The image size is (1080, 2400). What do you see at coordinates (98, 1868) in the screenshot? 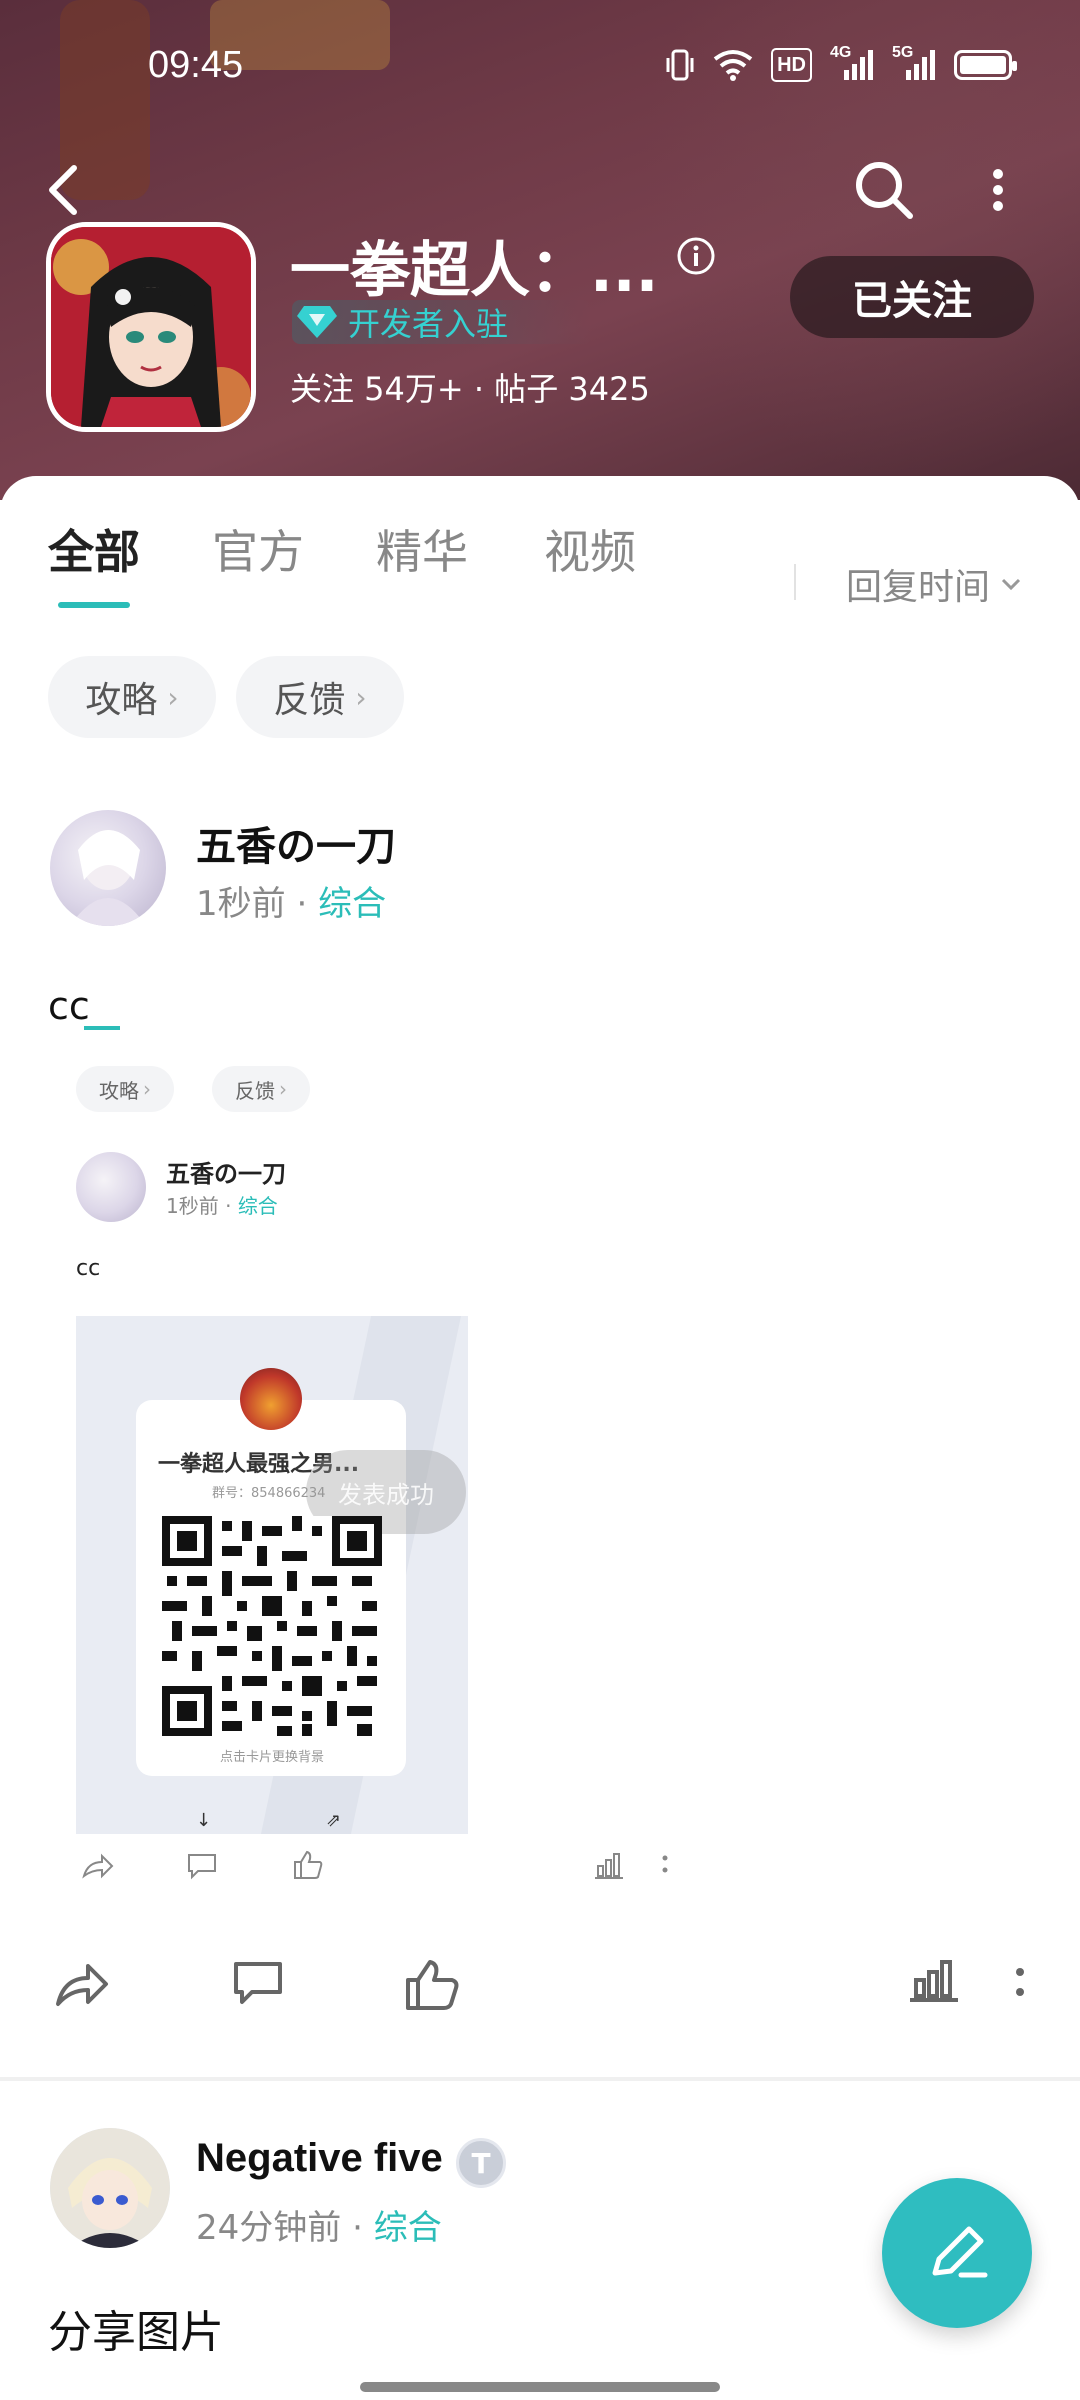
I see `embed-share-icon` at bounding box center [98, 1868].